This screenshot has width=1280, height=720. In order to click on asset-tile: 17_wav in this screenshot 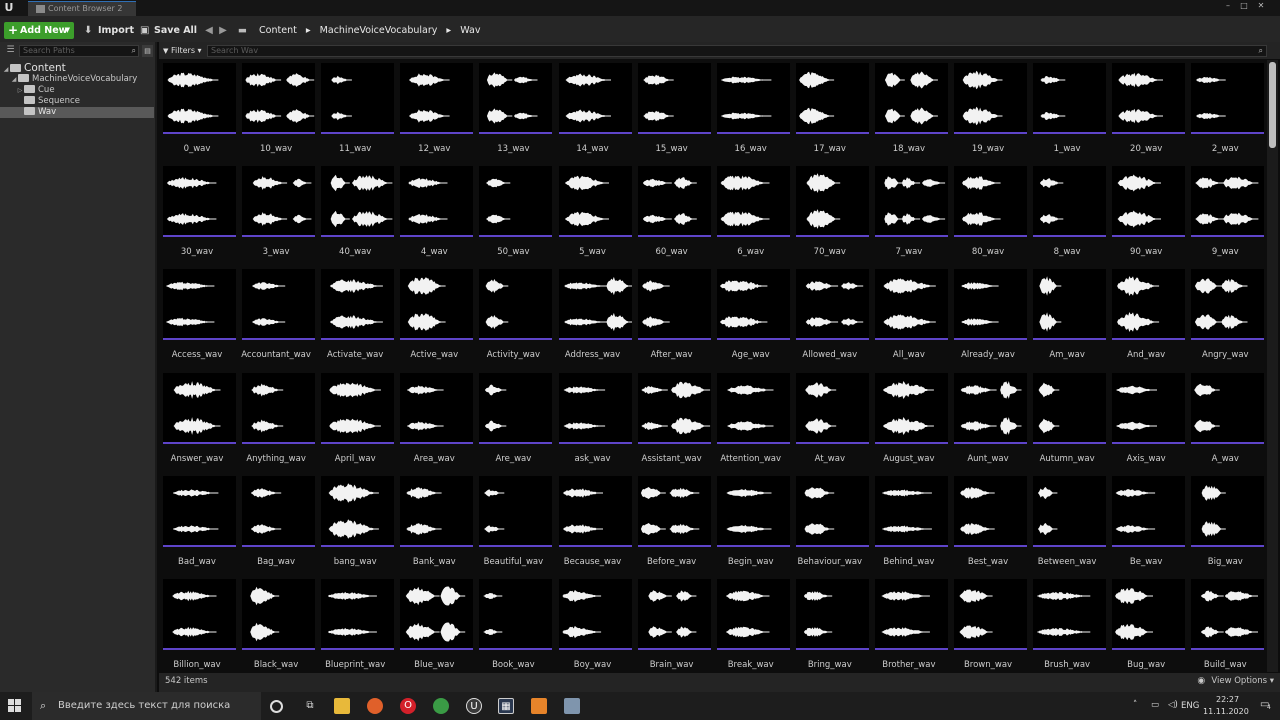, I will do `click(831, 109)`.